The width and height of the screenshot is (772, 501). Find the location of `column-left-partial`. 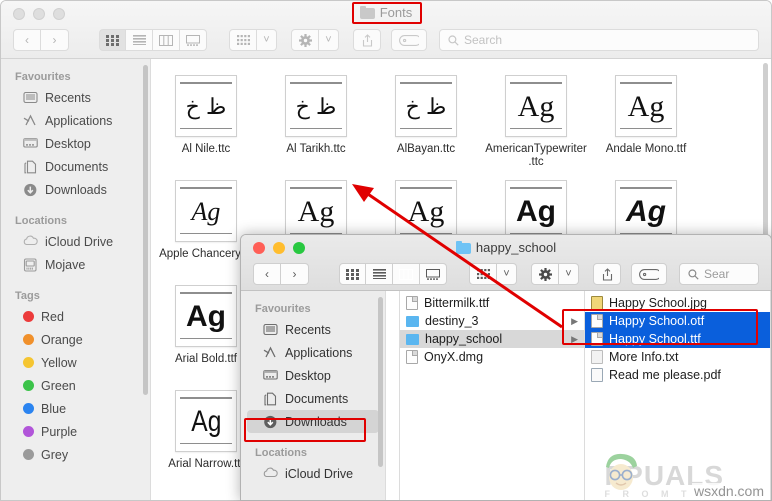

column-left-partial is located at coordinates (393, 395).